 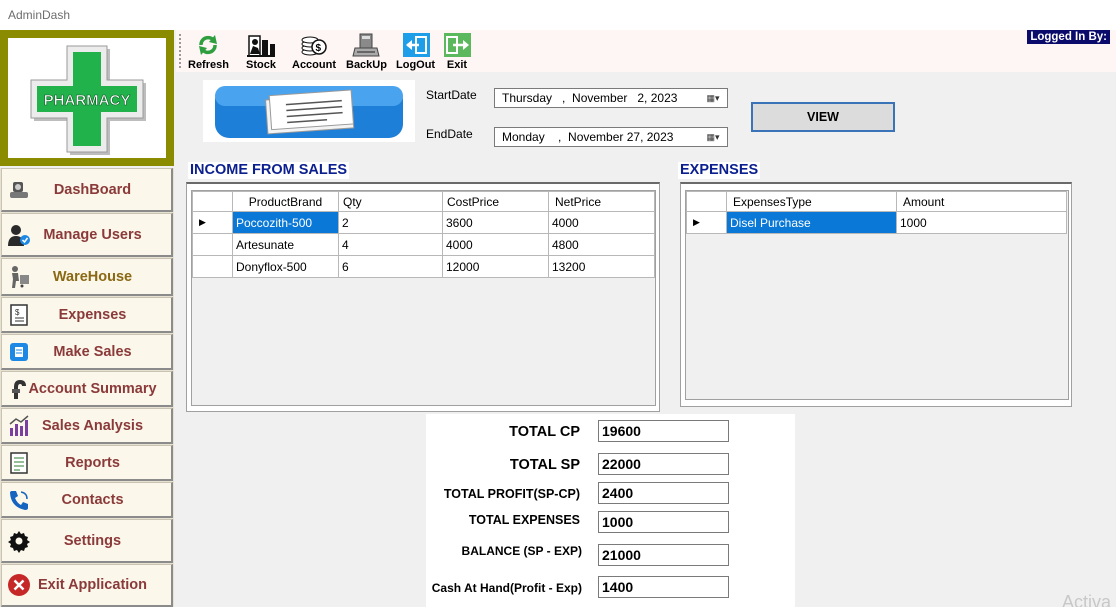 I want to click on table-row: Artesunate 4 4000 4800, so click(x=423, y=244).